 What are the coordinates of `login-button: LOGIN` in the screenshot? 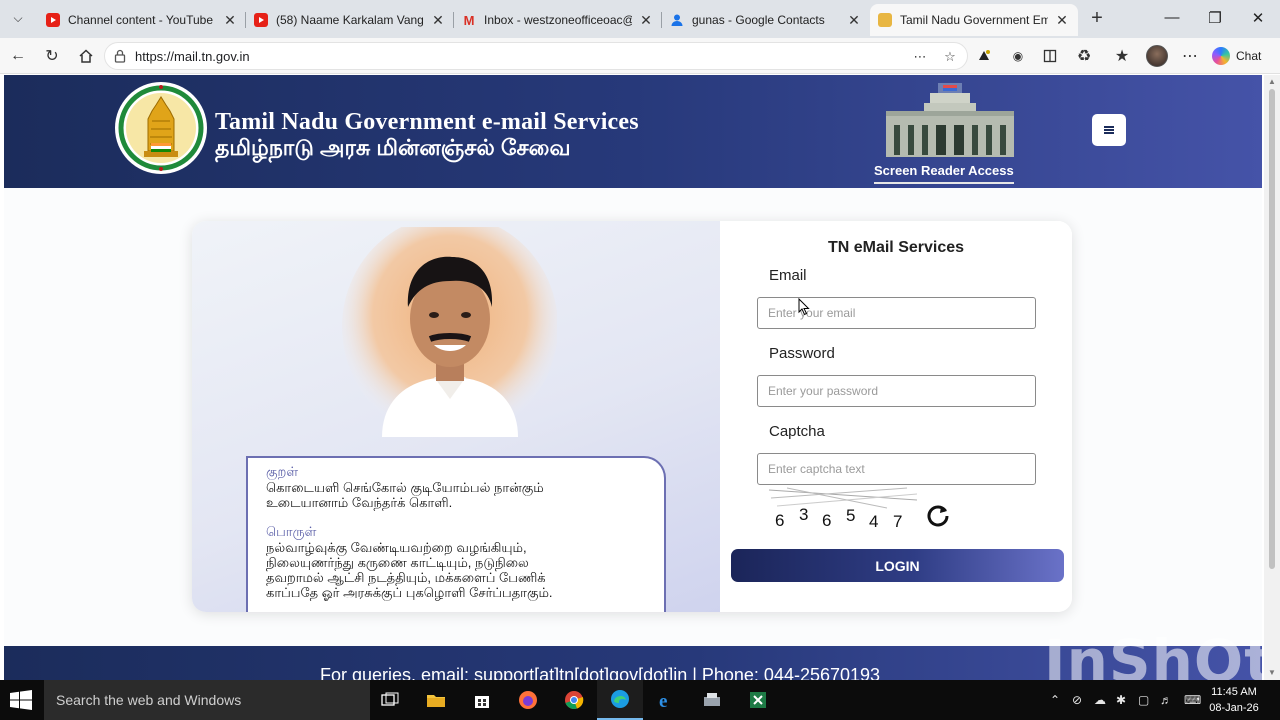 It's located at (897, 565).